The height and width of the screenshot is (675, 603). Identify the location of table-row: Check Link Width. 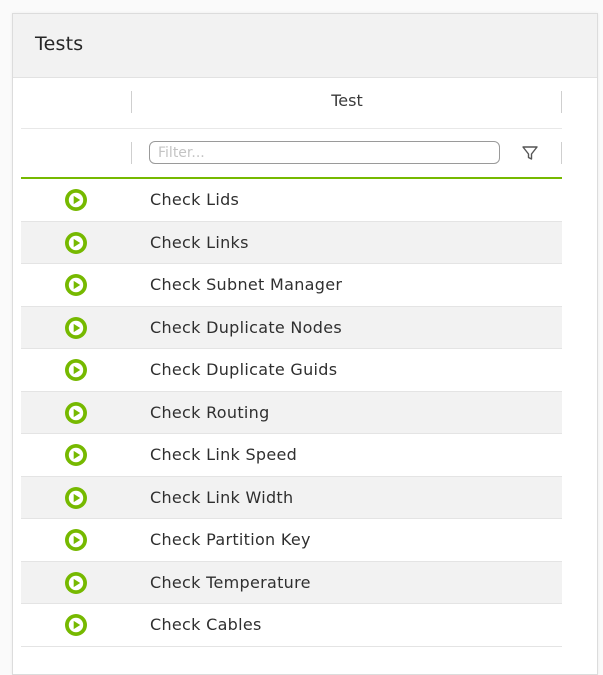
(291, 497).